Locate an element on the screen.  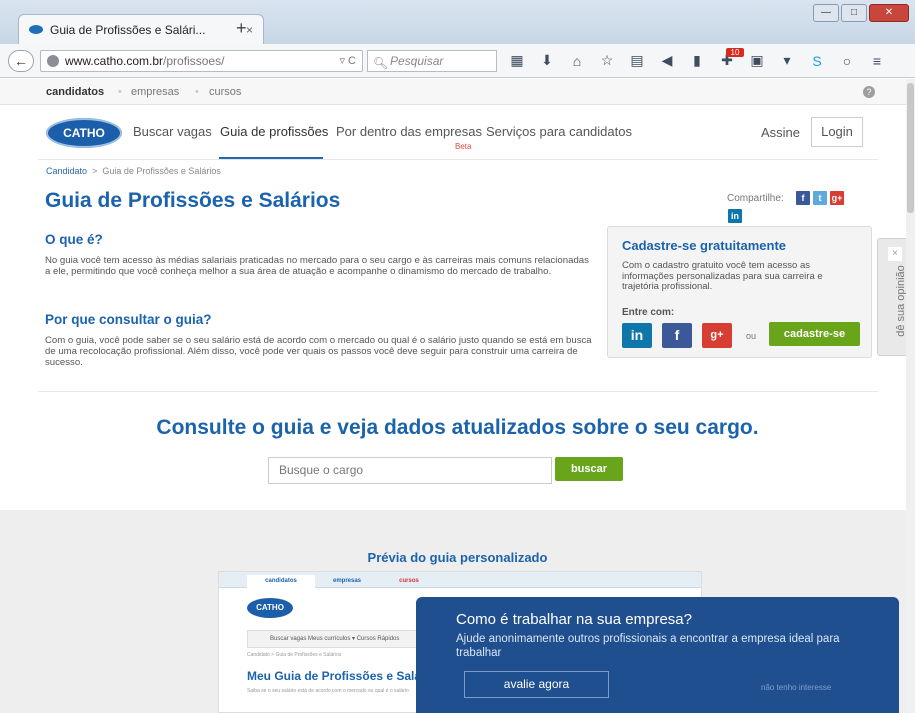
url-path: /profissoes/ is located at coordinates (194, 61).